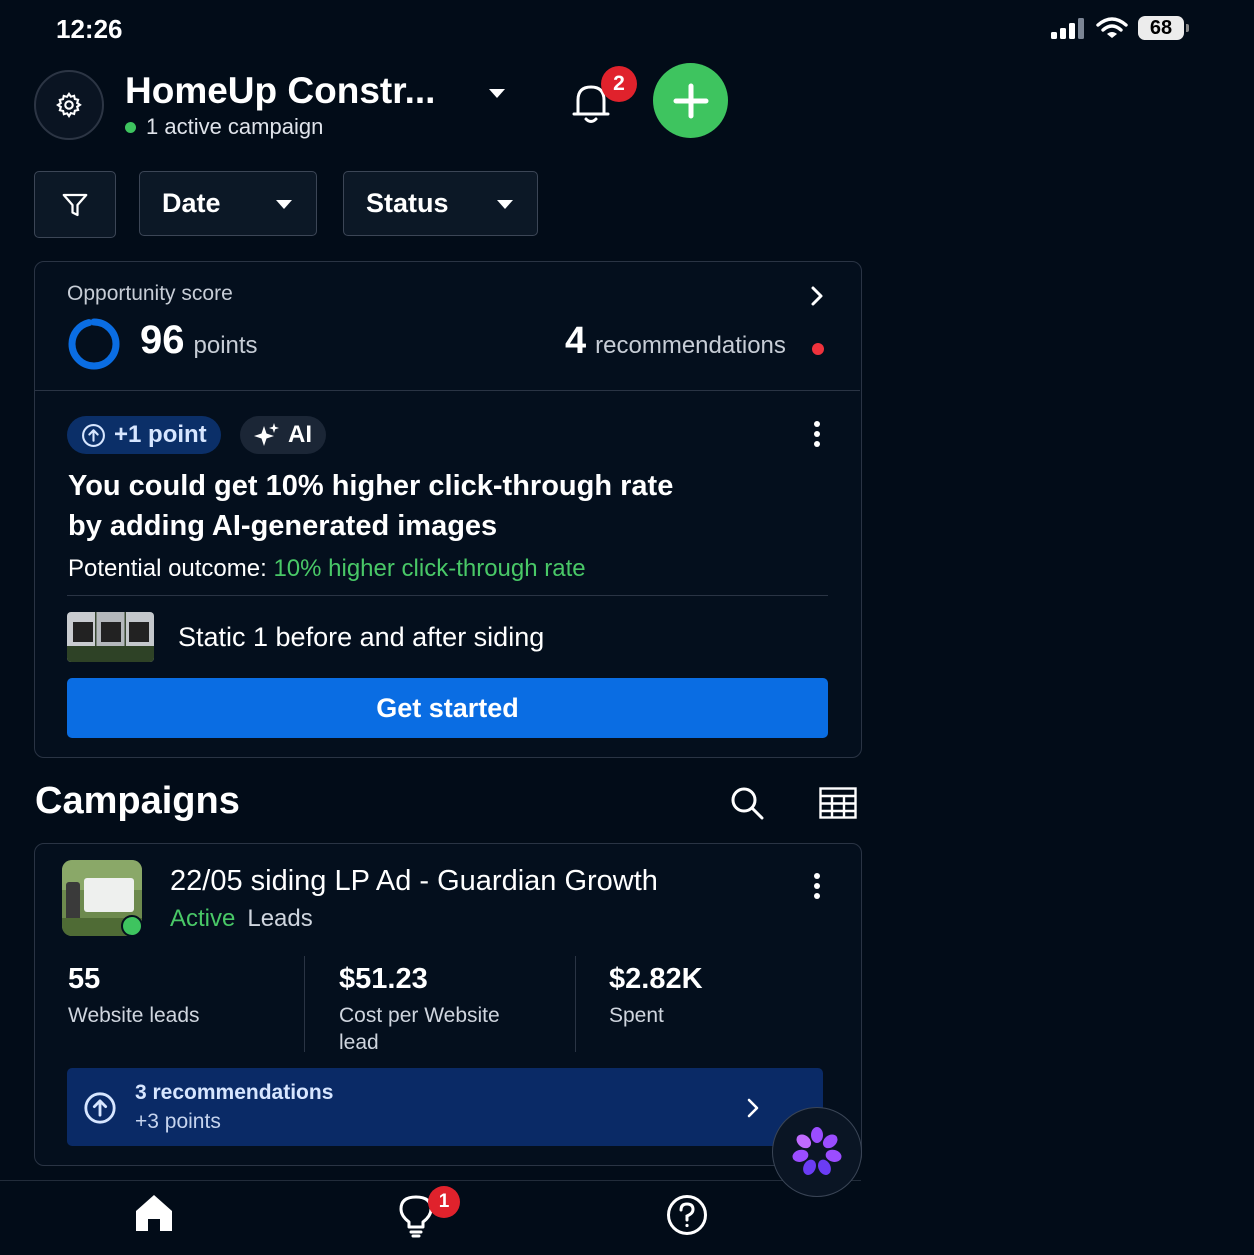 The image size is (1254, 1255). What do you see at coordinates (132, 926) in the screenshot?
I see `campaign-active-dot` at bounding box center [132, 926].